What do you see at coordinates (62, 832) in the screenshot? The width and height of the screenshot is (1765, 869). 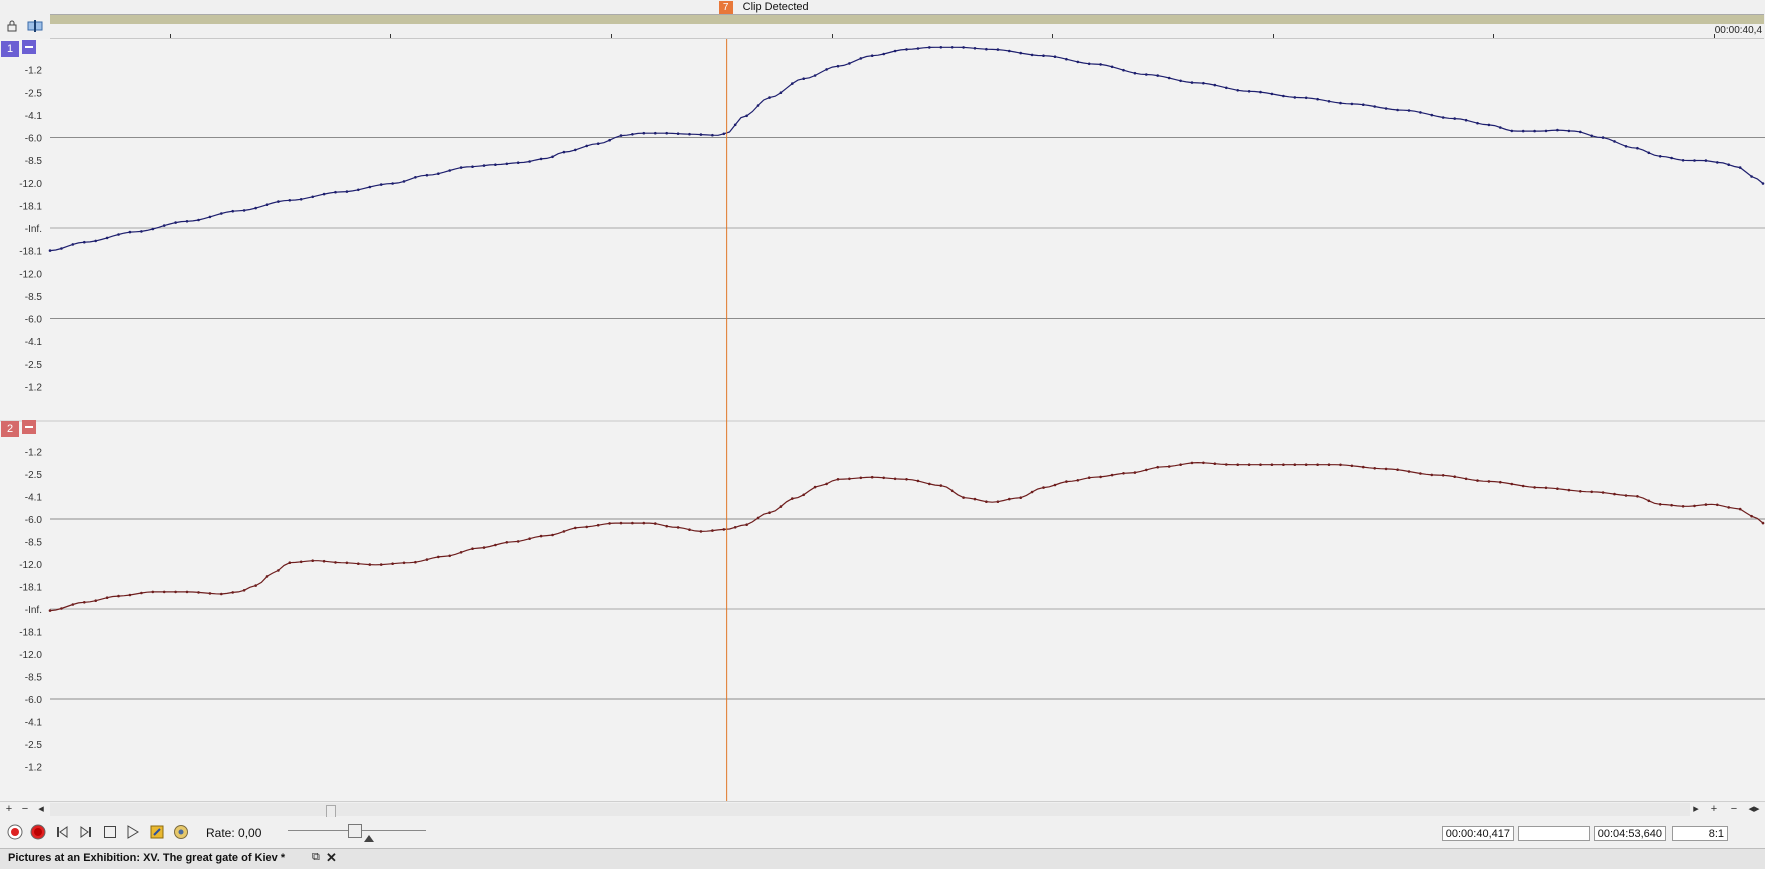 I see `go-to-start-icon` at bounding box center [62, 832].